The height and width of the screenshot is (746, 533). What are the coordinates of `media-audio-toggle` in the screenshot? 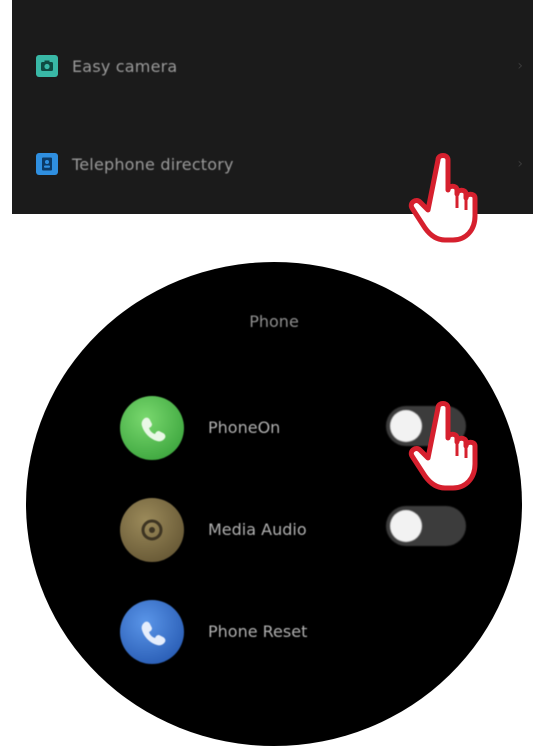 It's located at (426, 526).